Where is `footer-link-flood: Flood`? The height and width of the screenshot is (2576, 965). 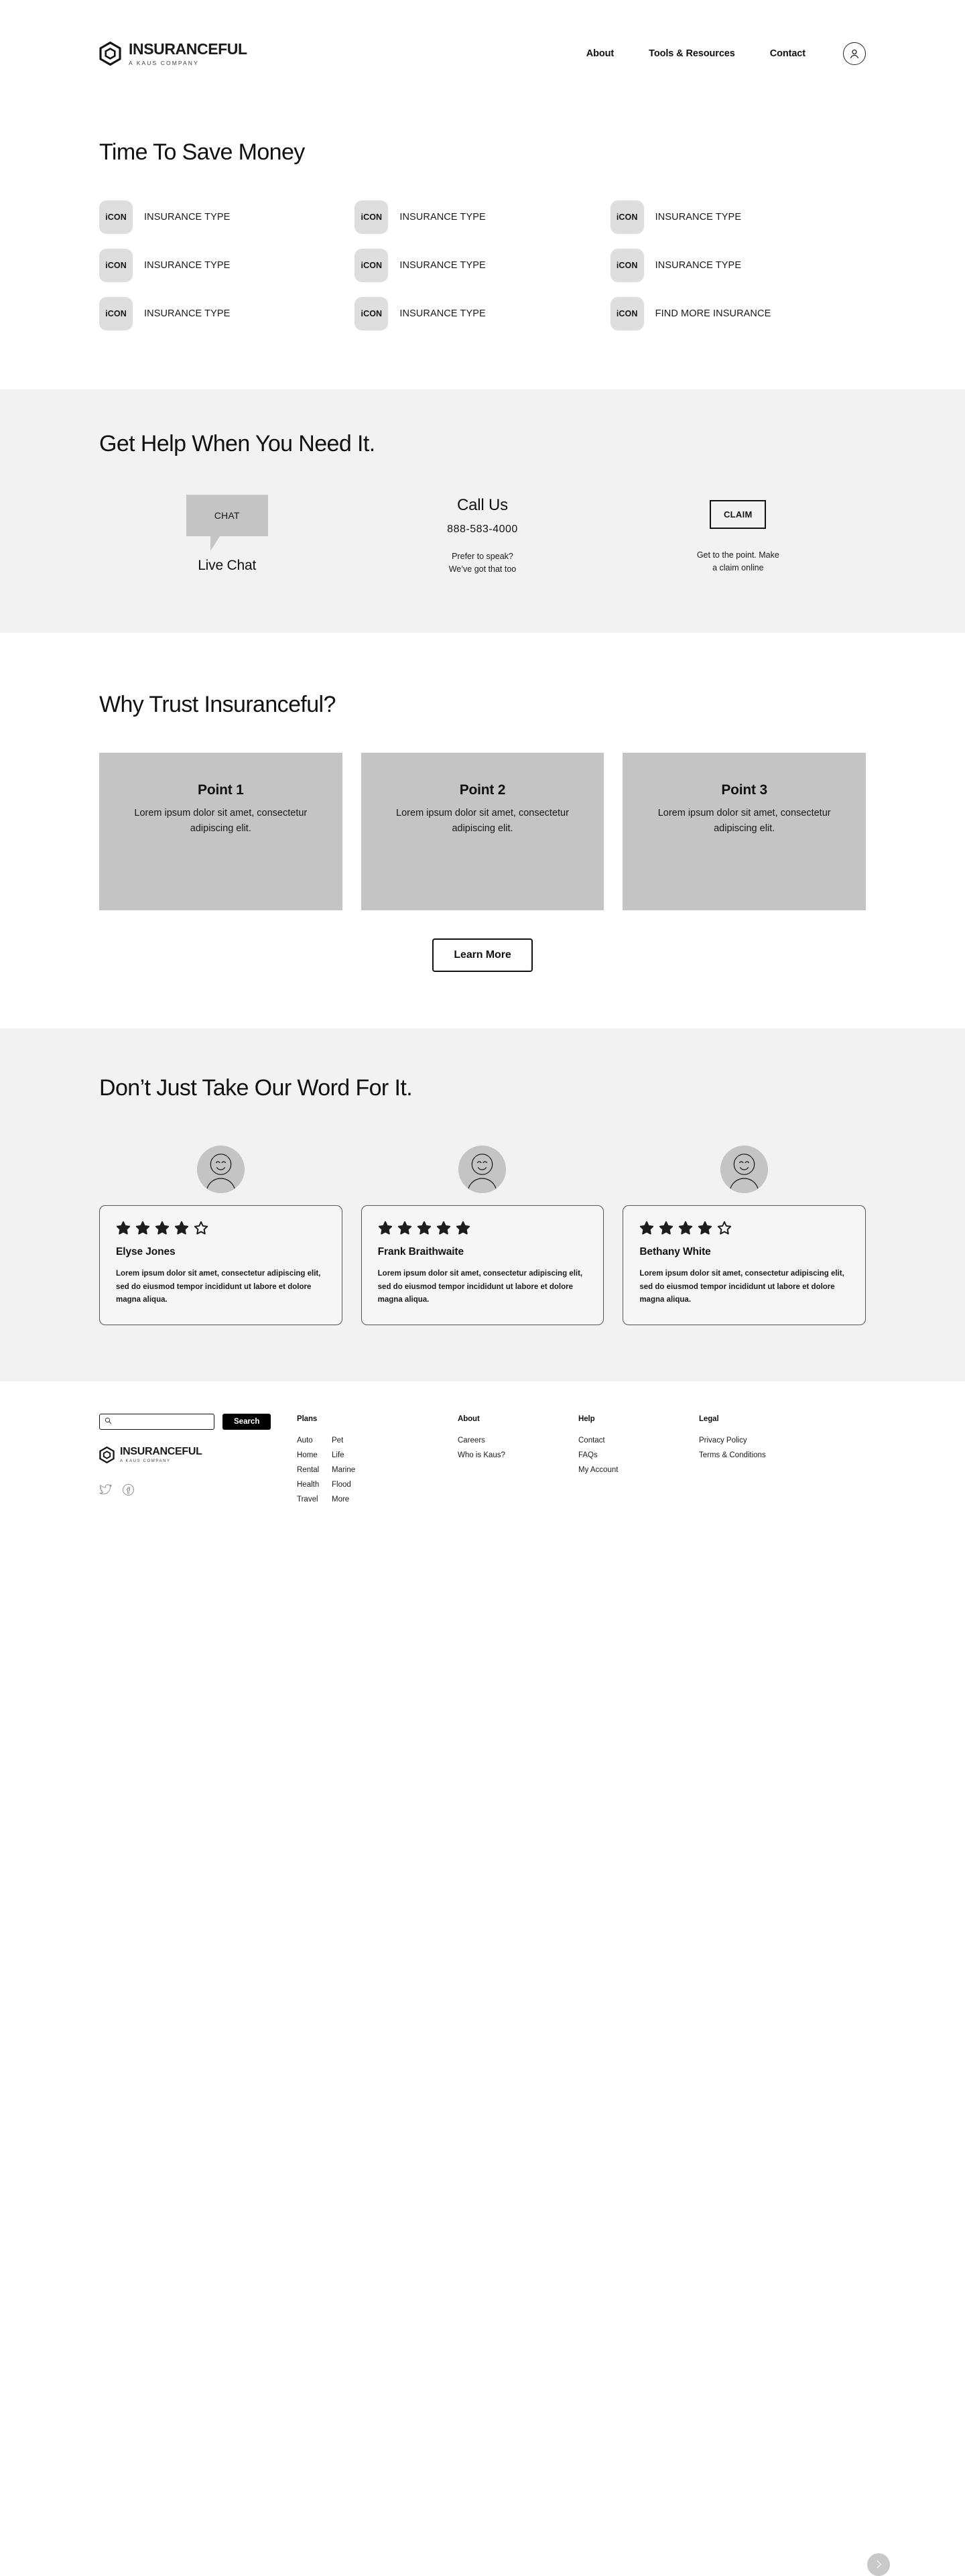 footer-link-flood: Flood is located at coordinates (362, 1485).